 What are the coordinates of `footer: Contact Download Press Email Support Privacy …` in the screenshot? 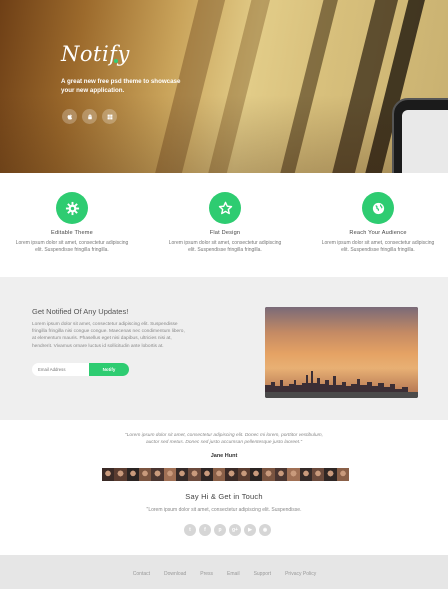 It's located at (224, 572).